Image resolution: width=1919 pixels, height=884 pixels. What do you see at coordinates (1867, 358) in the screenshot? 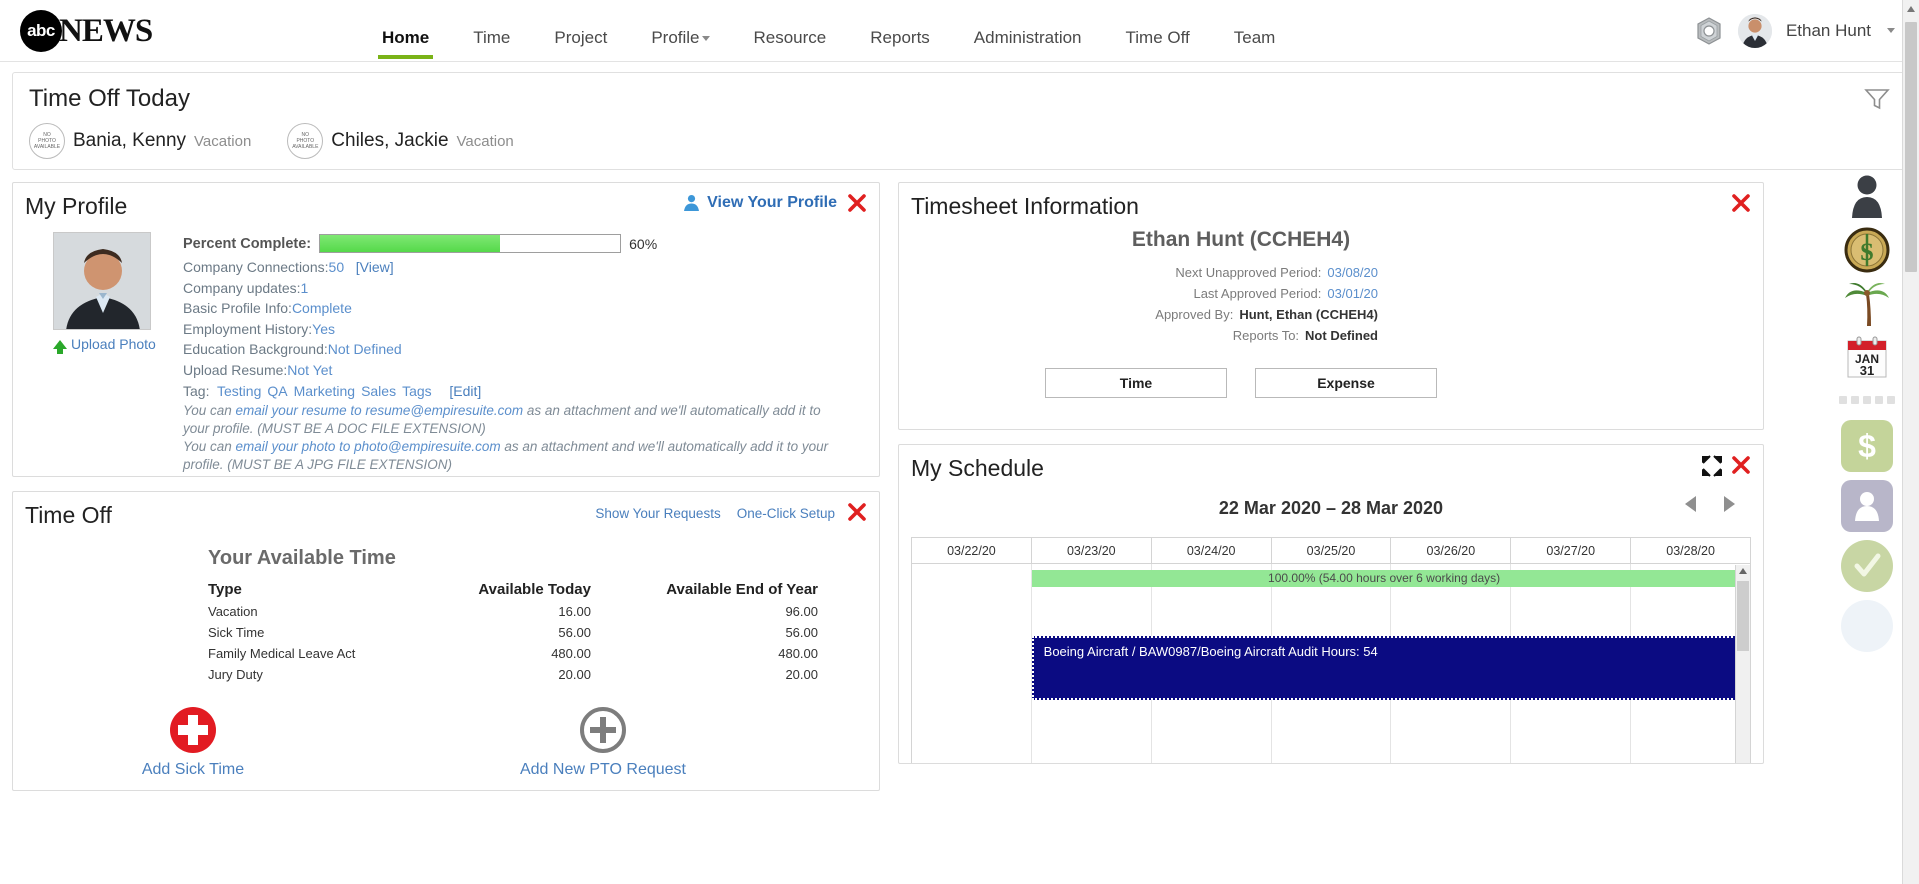
I see `calendar-jan-31-icon: JAN 31` at bounding box center [1867, 358].